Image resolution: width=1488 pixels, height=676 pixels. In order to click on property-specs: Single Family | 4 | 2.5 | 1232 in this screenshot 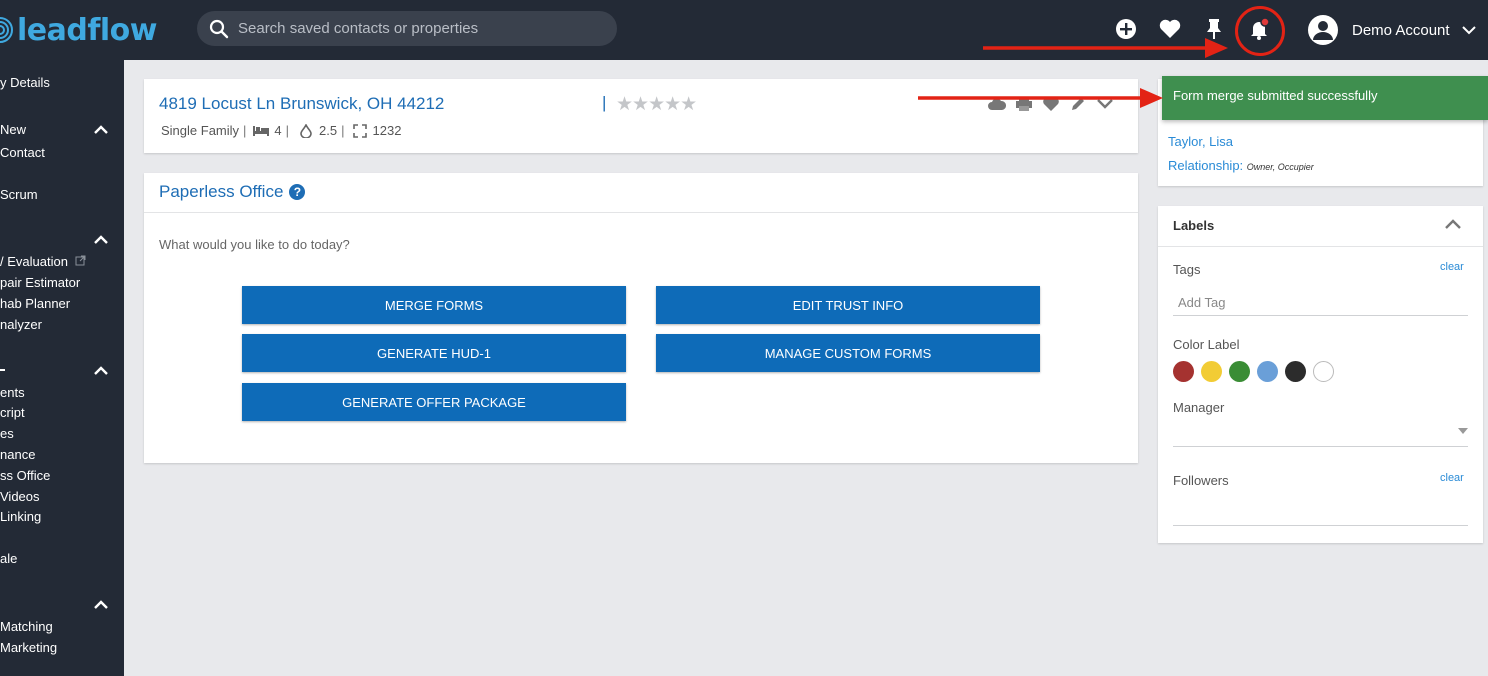, I will do `click(281, 130)`.